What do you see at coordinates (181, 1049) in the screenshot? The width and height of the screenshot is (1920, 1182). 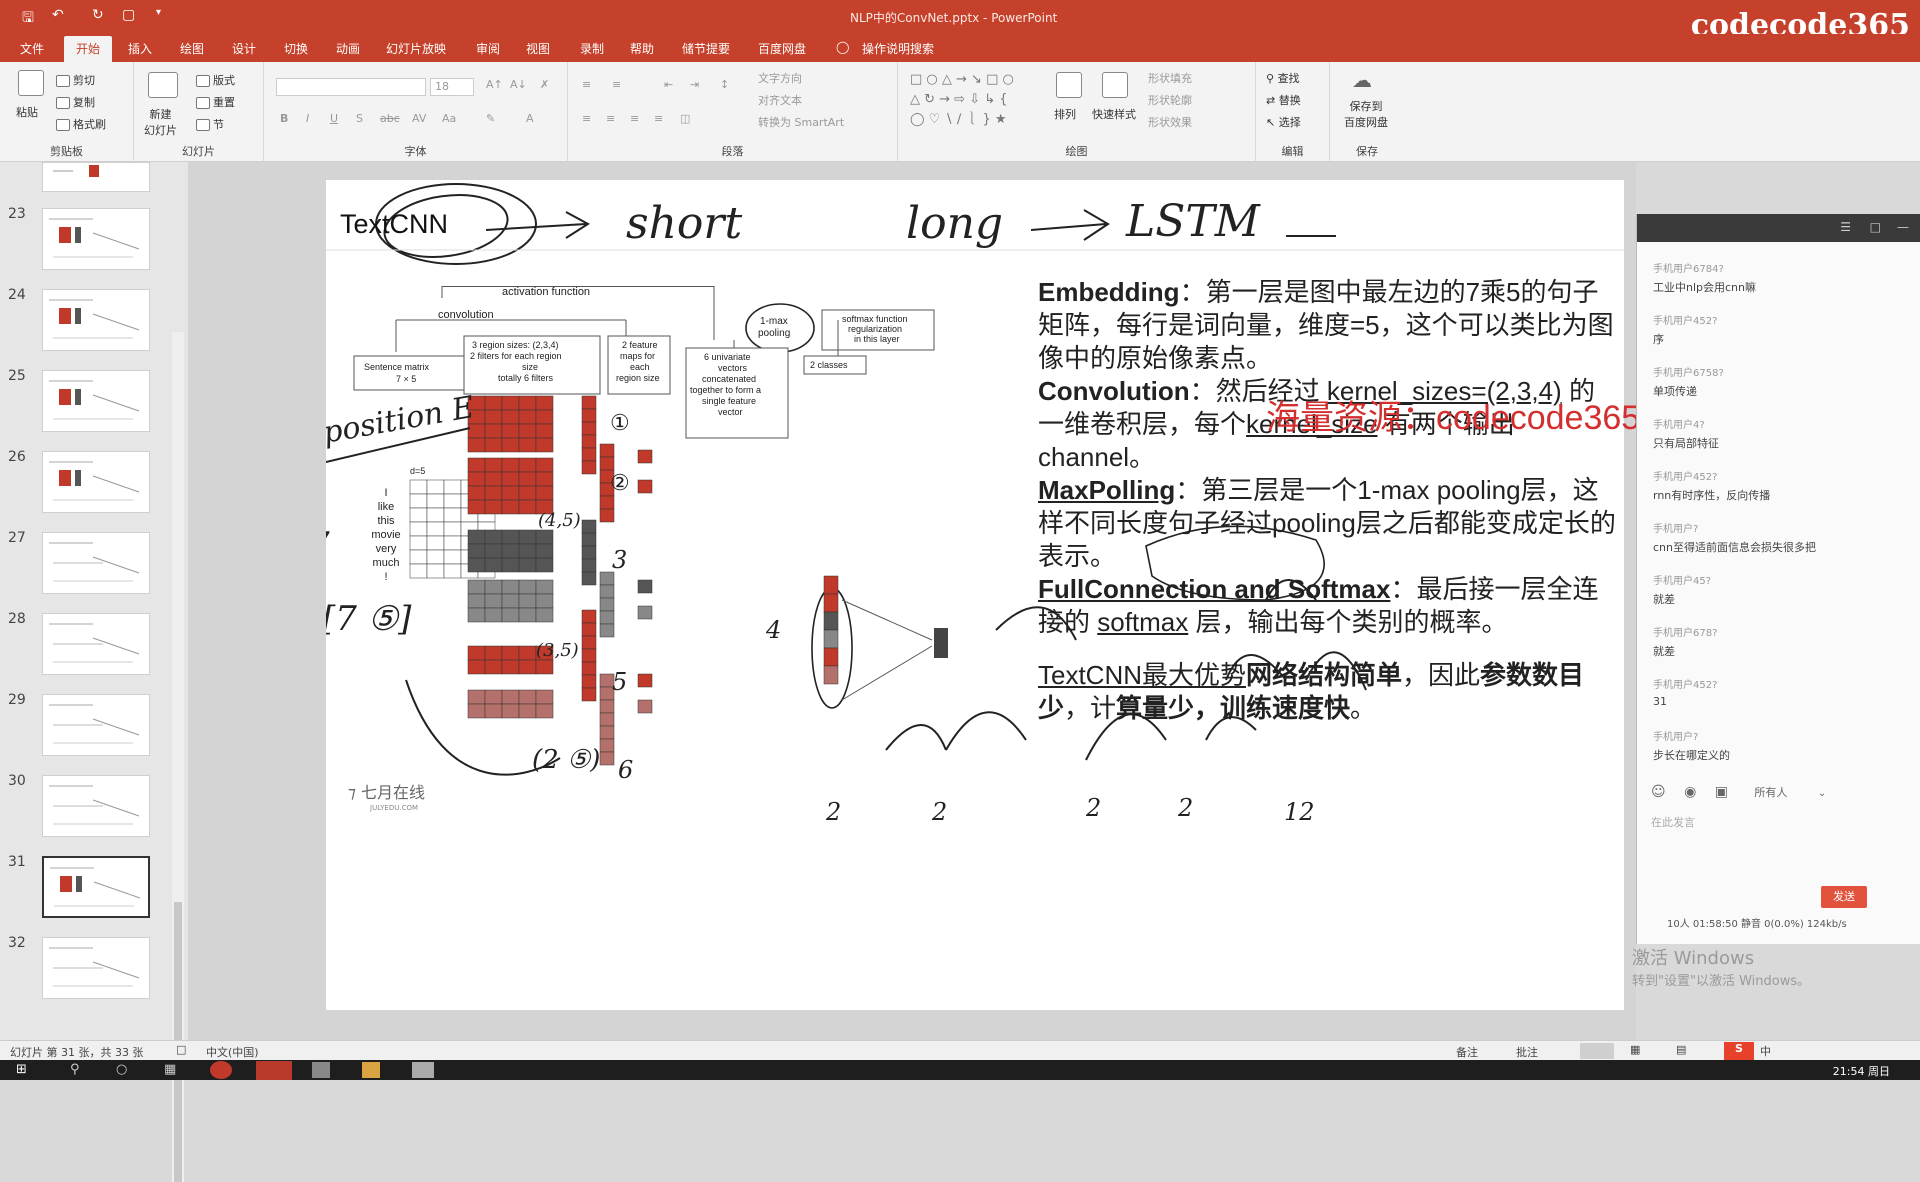 I see `spellcheck-icon: □` at bounding box center [181, 1049].